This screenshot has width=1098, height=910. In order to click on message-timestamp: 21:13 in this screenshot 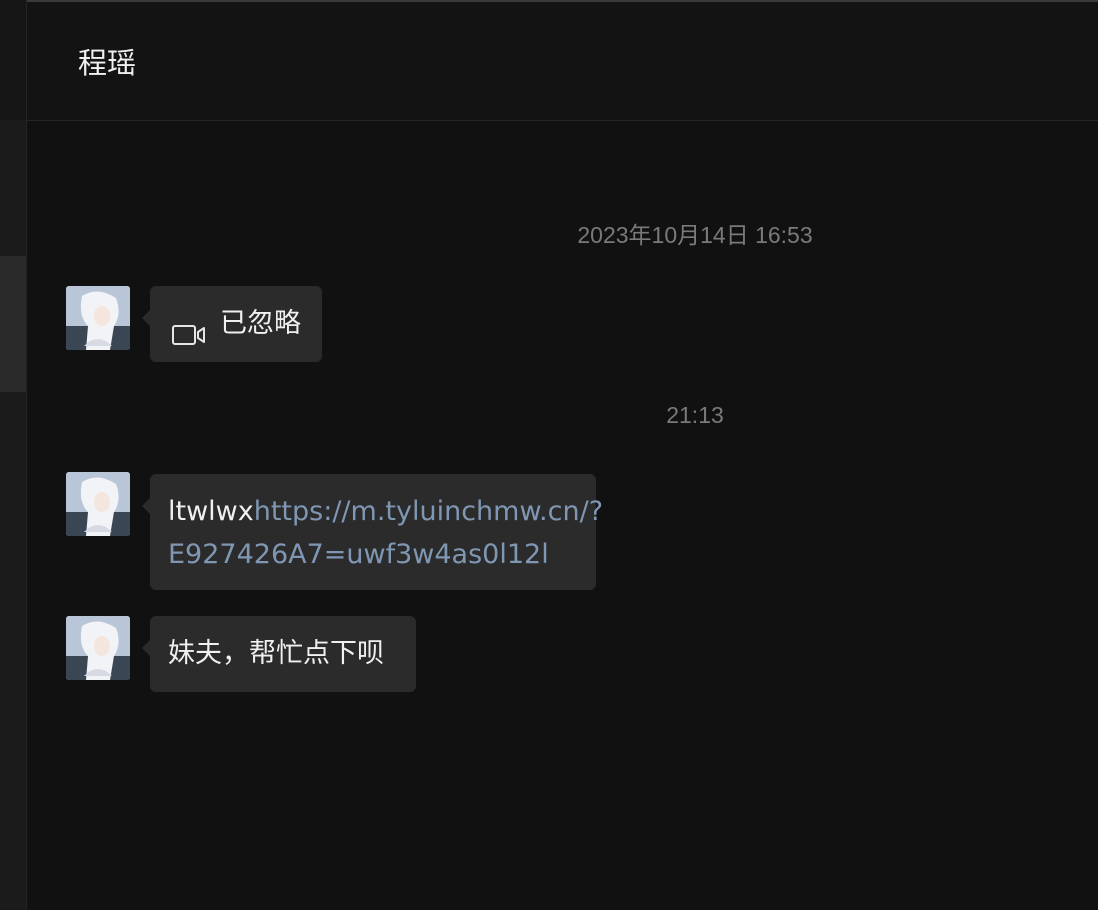, I will do `click(695, 415)`.